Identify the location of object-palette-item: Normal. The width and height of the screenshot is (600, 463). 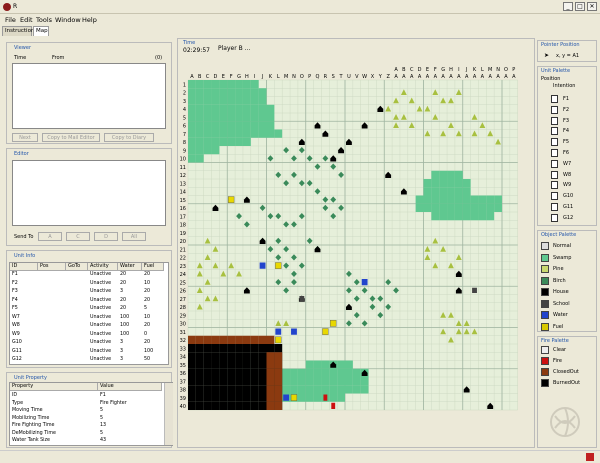
(562, 246).